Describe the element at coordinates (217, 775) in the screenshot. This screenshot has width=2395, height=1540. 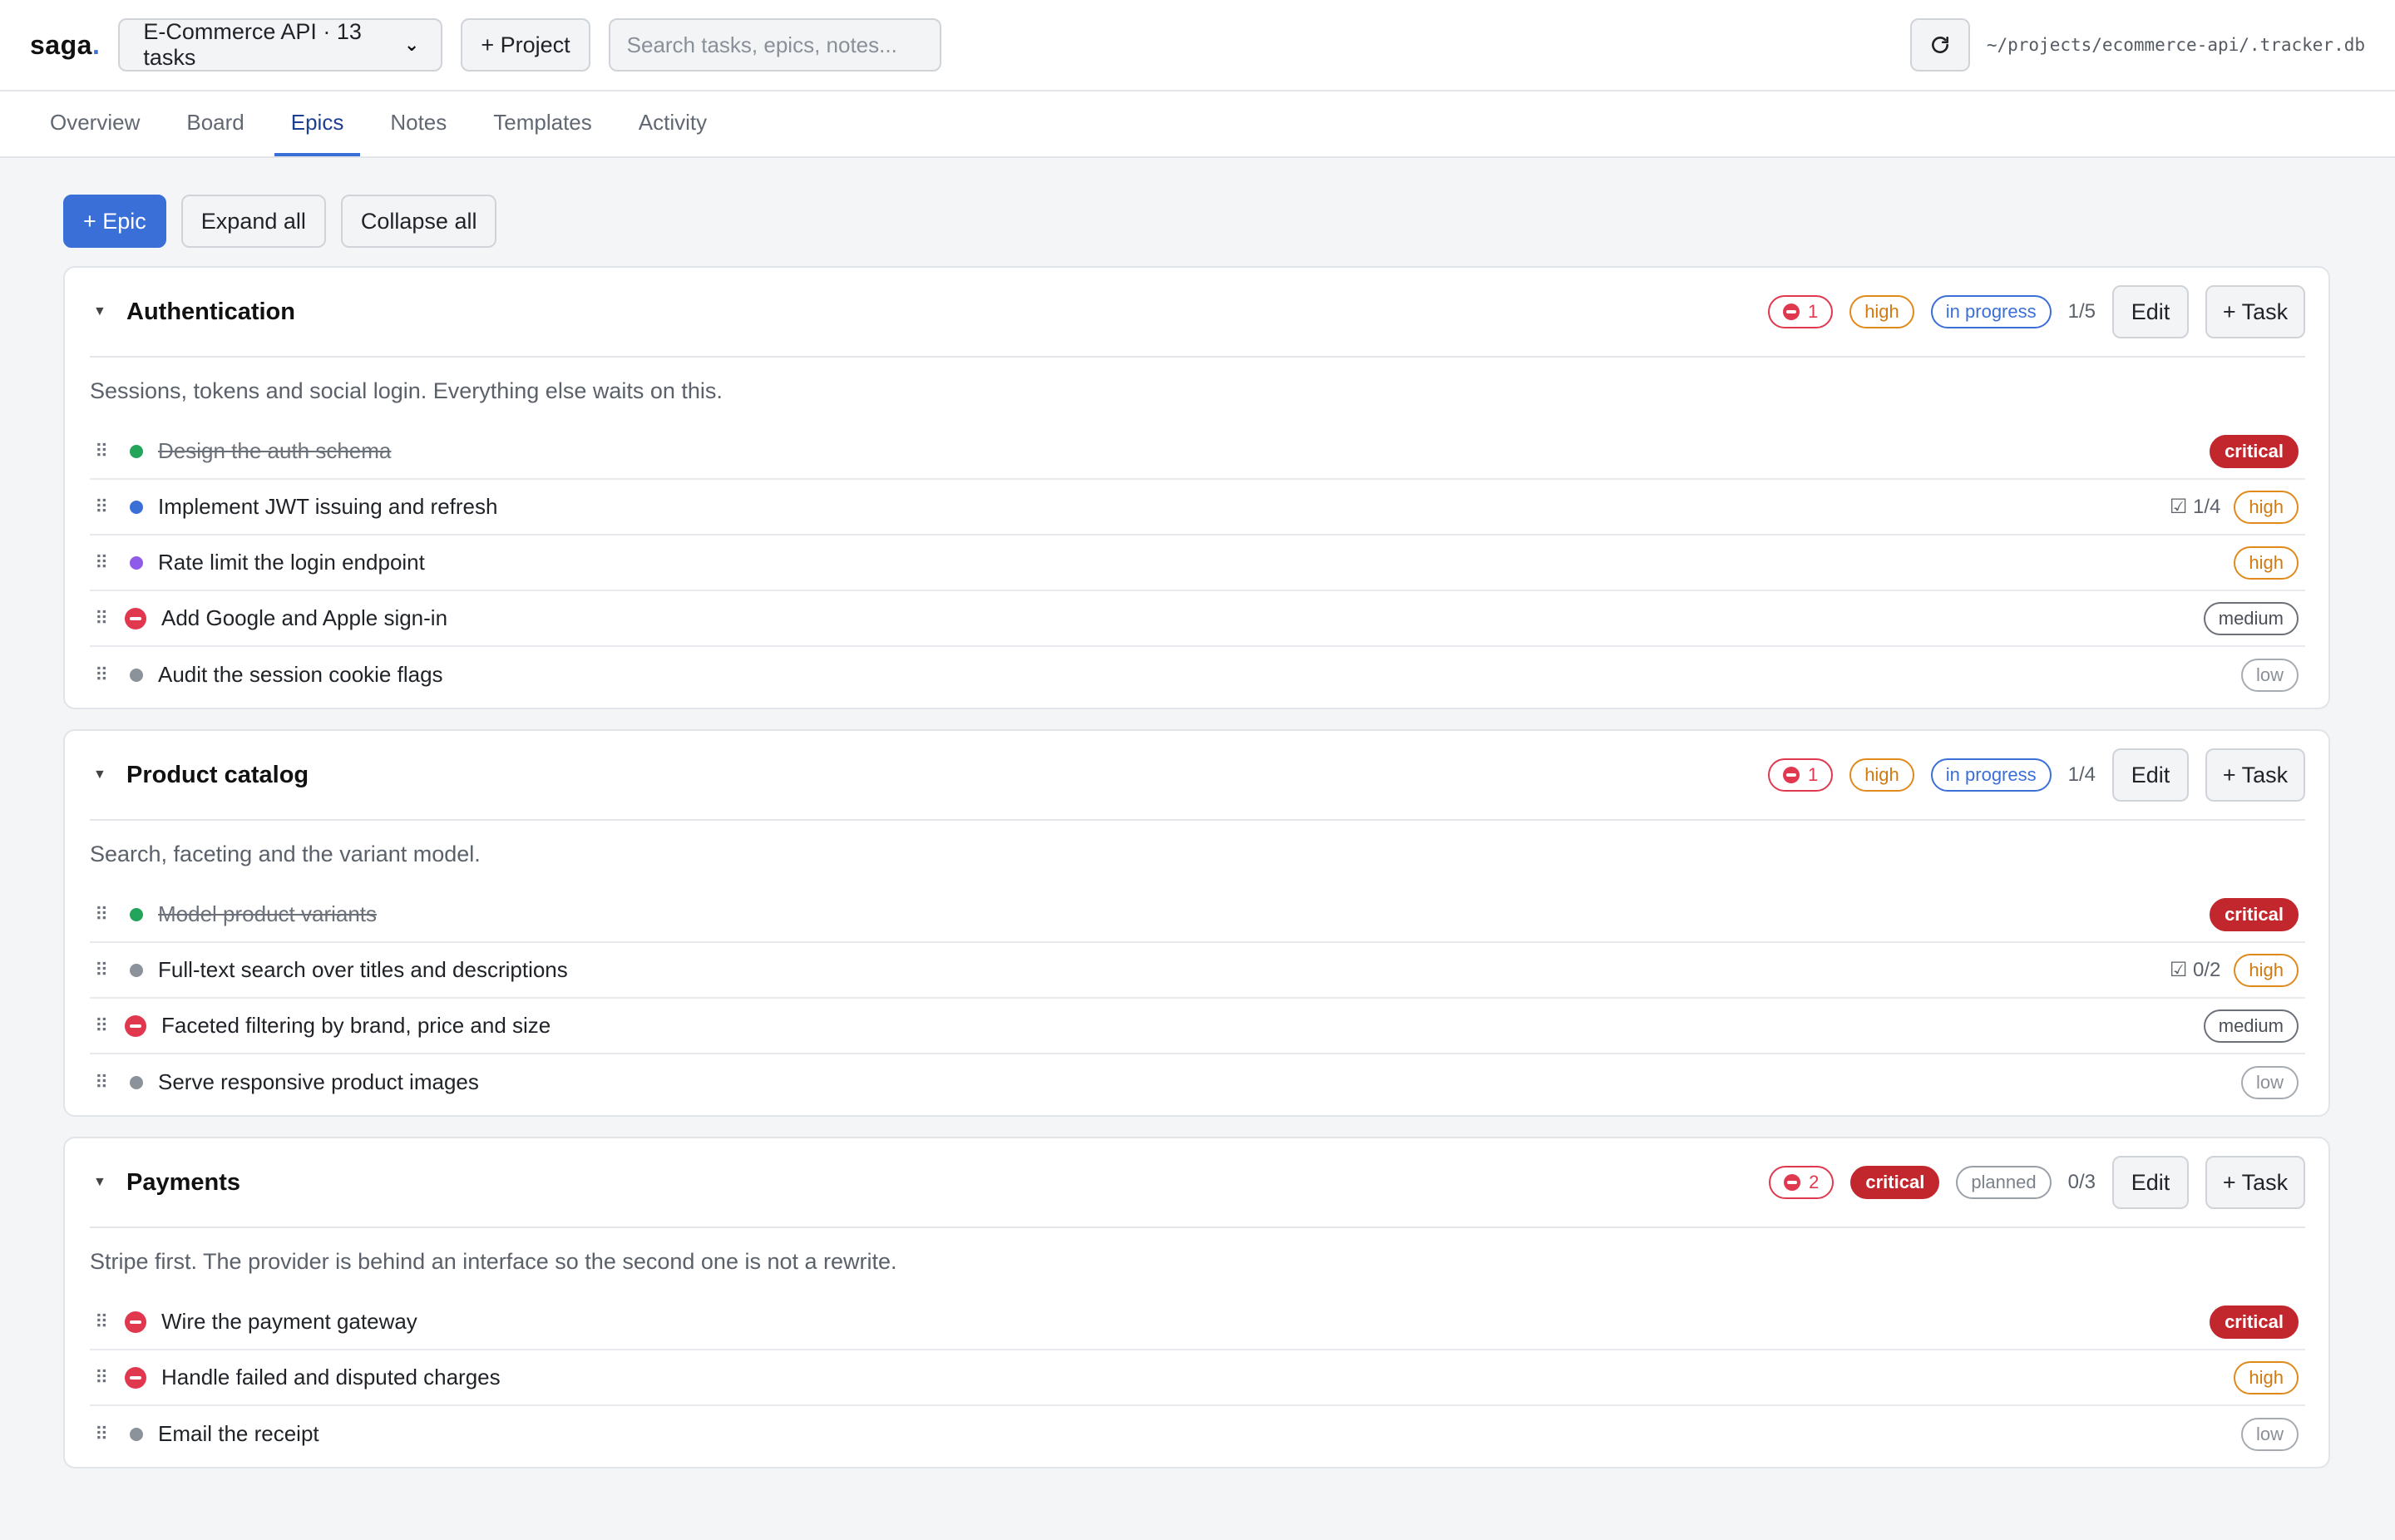
I see `epic-title: Product catalog` at that location.